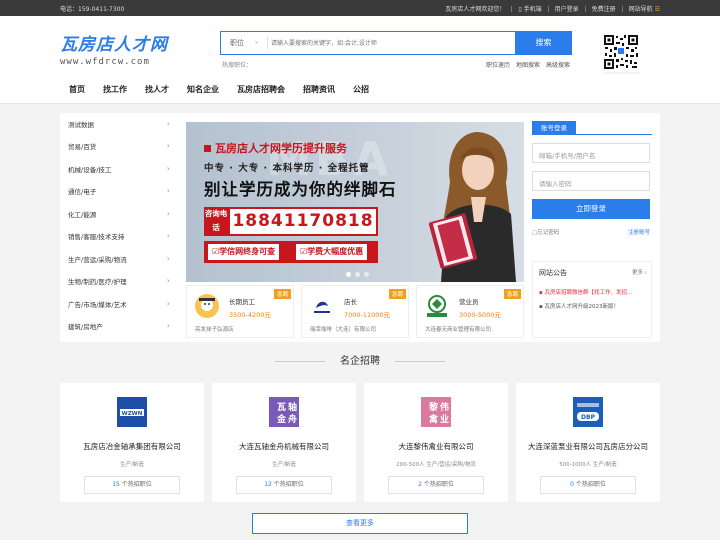  Describe the element at coordinates (120, 175) in the screenshot. I see `category-item: 机械/设备/技工 ›` at that location.